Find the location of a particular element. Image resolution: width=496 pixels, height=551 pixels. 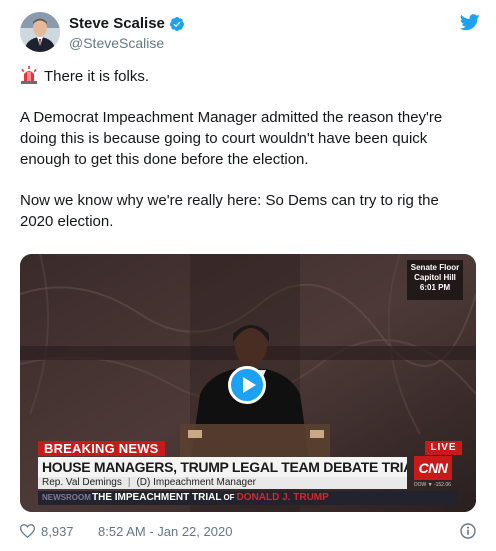

speaker-role: (D) Impeachment Manager is located at coordinates (196, 482).